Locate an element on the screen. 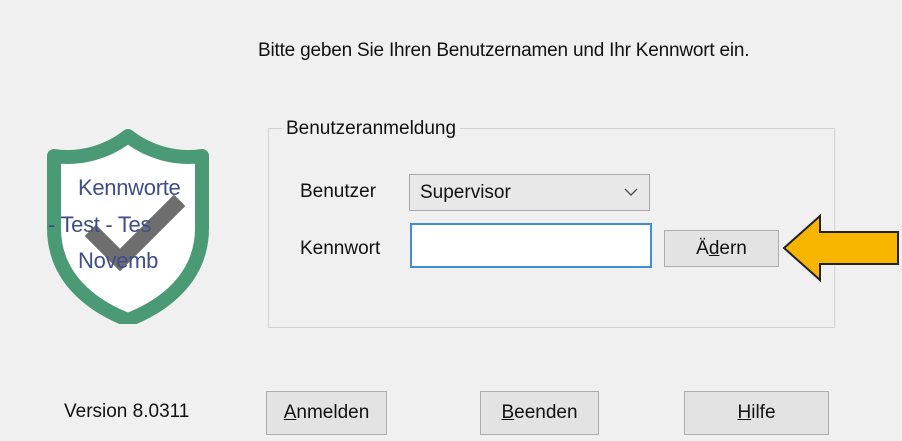  change-password-button: Äd ern is located at coordinates (721, 248).